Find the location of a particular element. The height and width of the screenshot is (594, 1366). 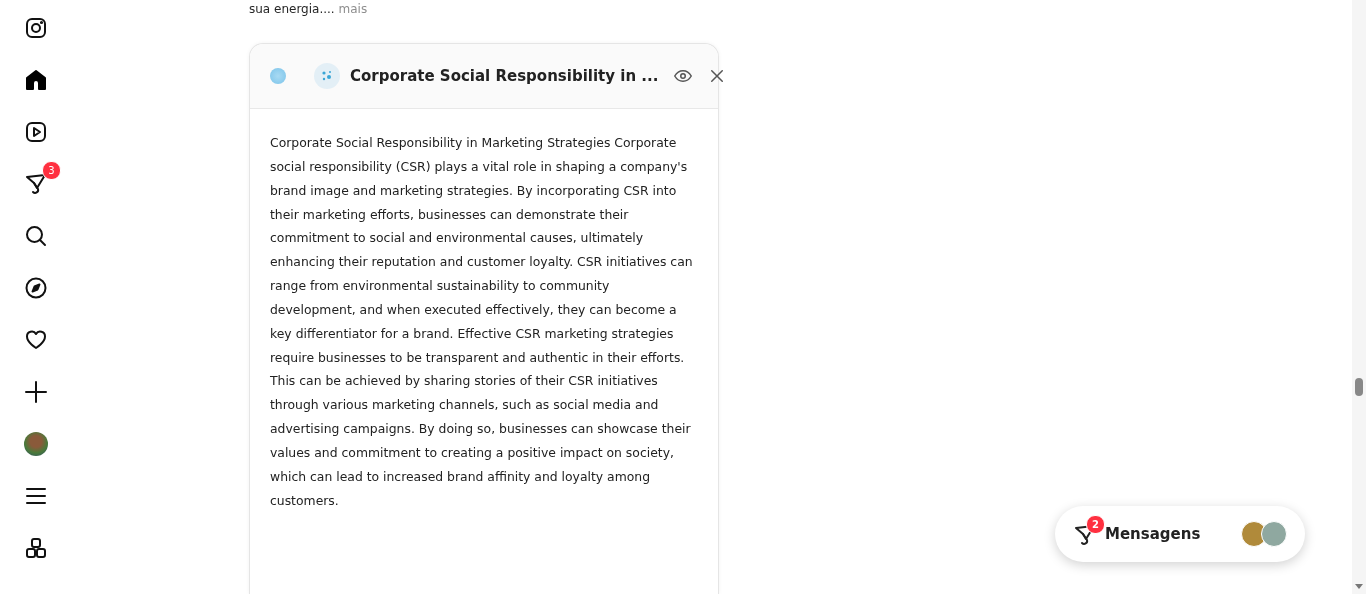

status-dot is located at coordinates (278, 76).